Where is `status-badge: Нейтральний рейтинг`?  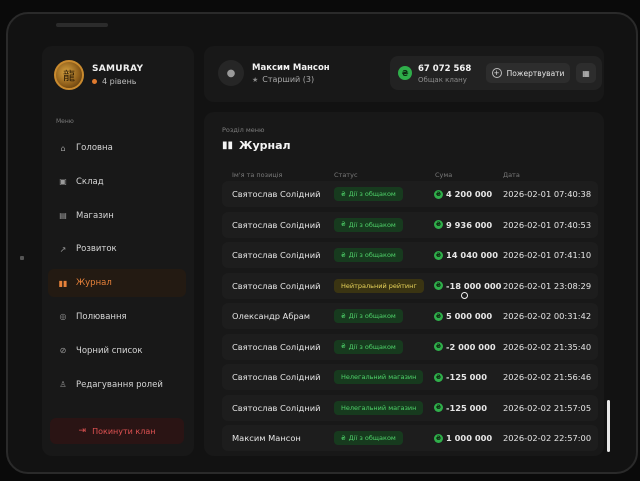
status-badge: Нейтральний рейтинг is located at coordinates (379, 285).